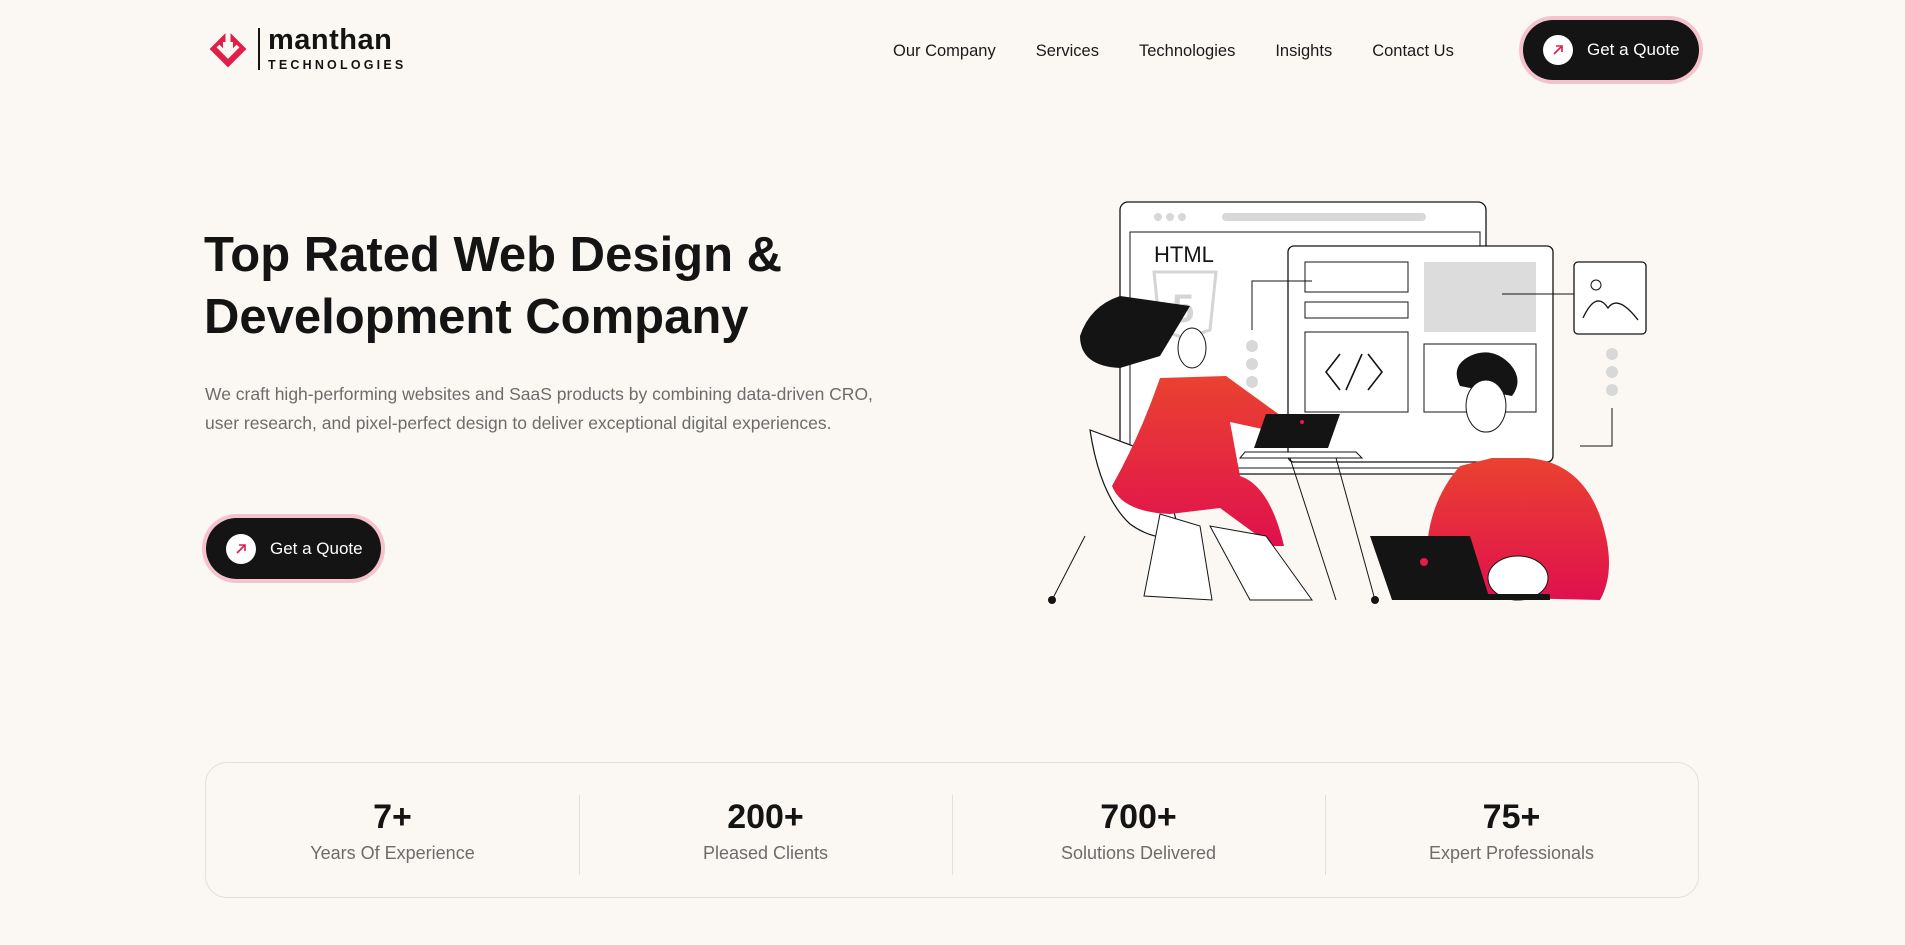 The width and height of the screenshot is (1905, 945). What do you see at coordinates (765, 852) in the screenshot?
I see `stat-label: Pleased Clients` at bounding box center [765, 852].